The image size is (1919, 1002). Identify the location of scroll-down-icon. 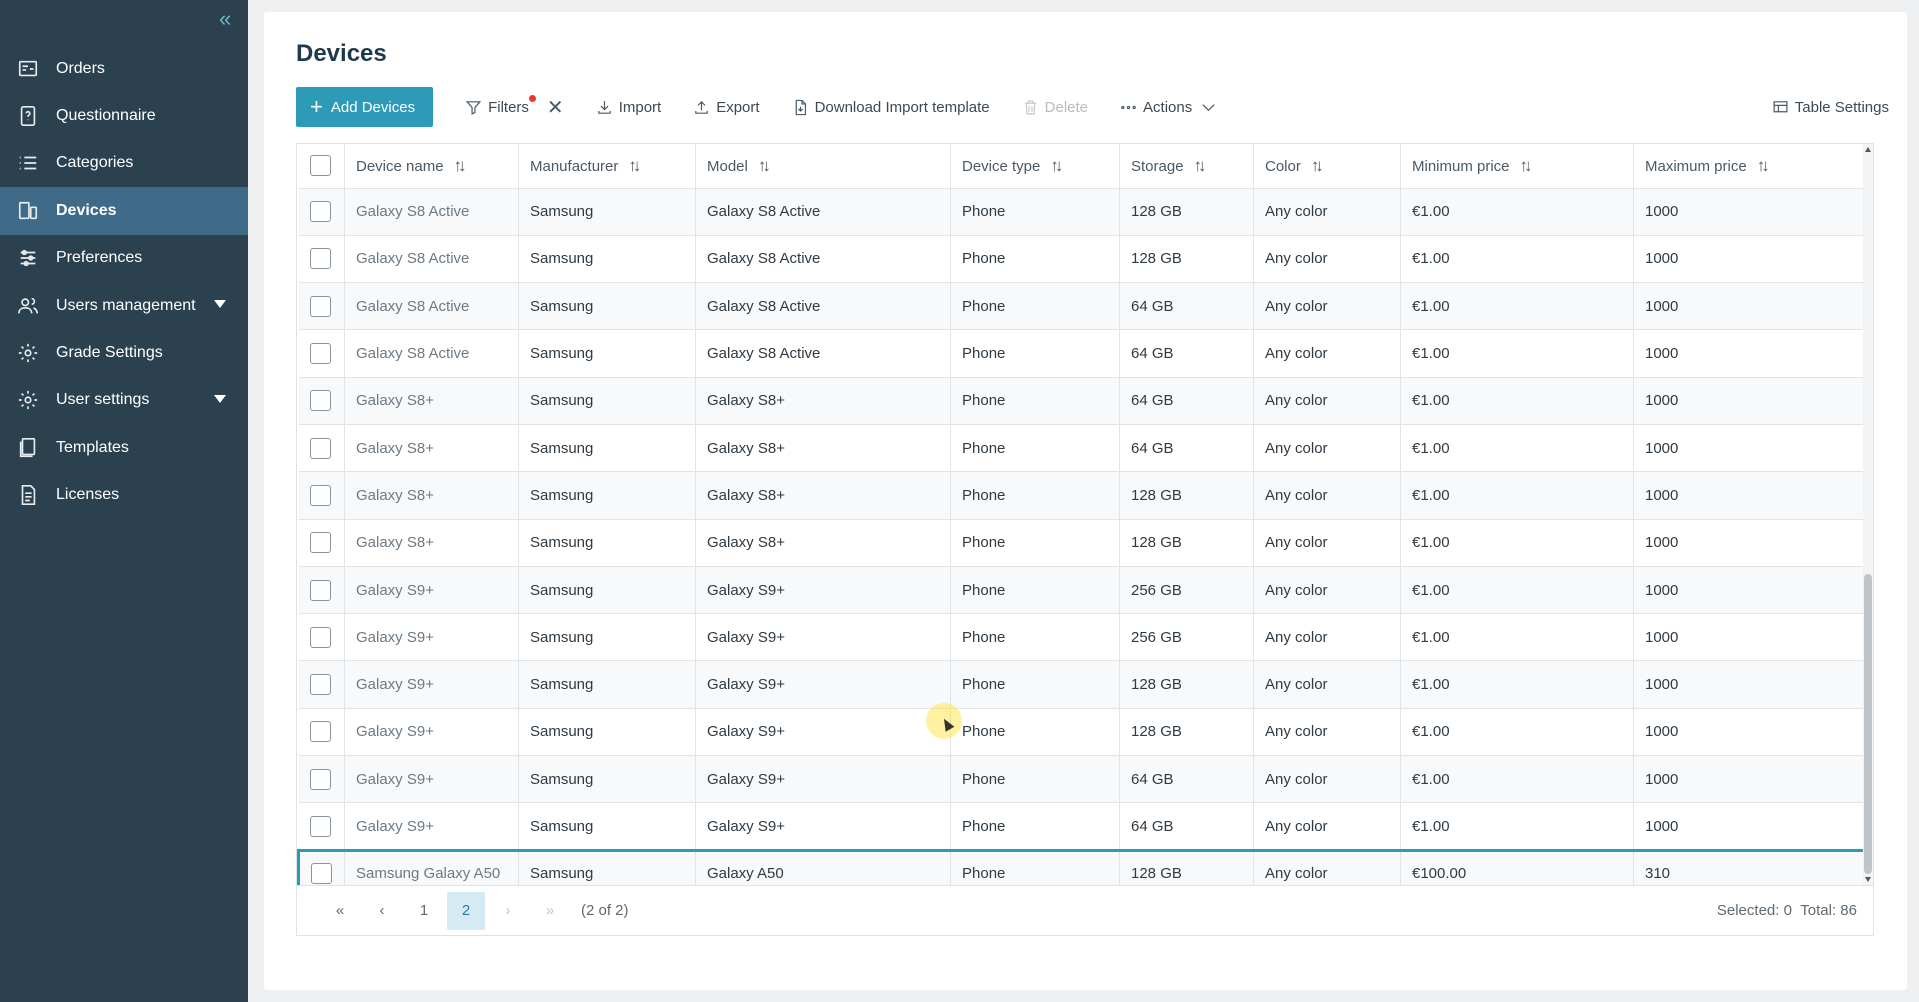
(1868, 879).